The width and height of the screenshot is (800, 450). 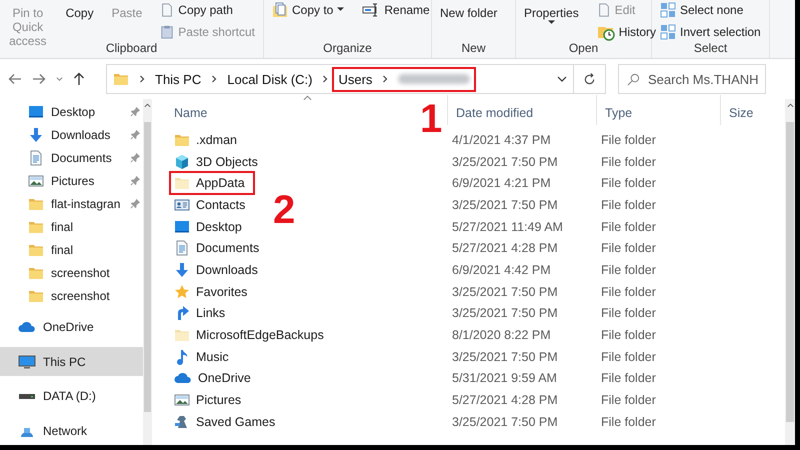 I want to click on column-header: Size, so click(x=741, y=113).